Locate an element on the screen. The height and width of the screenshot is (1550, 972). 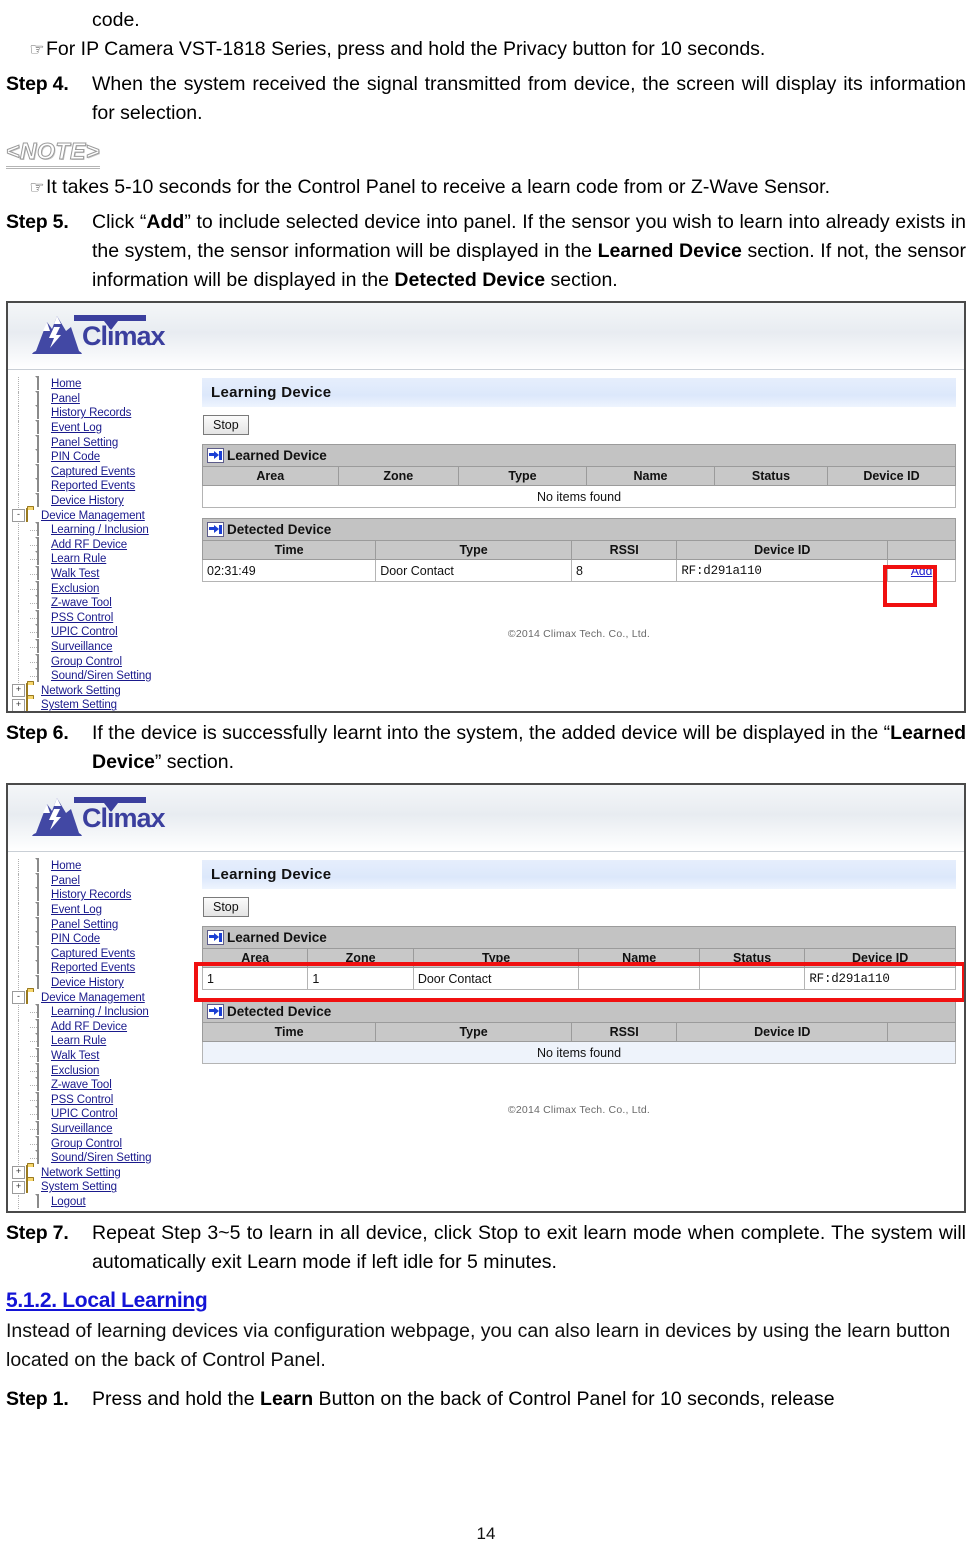
sidebar-label: Sound/Siren Setting is located at coordinates (101, 1158).